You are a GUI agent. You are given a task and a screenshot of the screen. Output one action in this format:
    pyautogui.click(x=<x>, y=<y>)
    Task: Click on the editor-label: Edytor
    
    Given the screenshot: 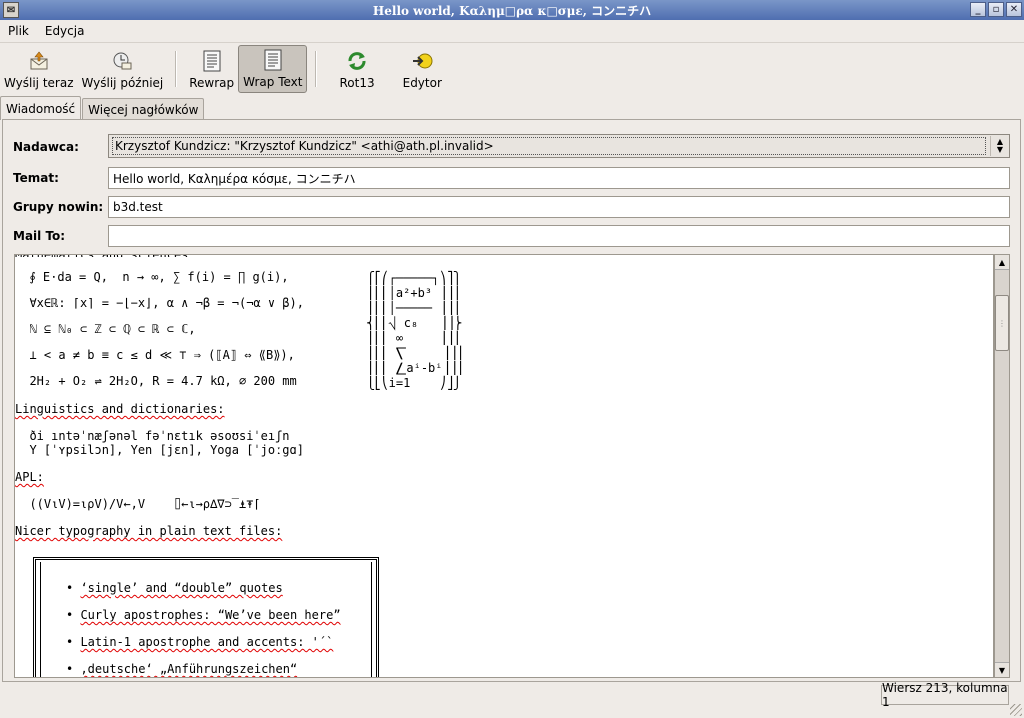 What is the action you would take?
    pyautogui.click(x=422, y=83)
    